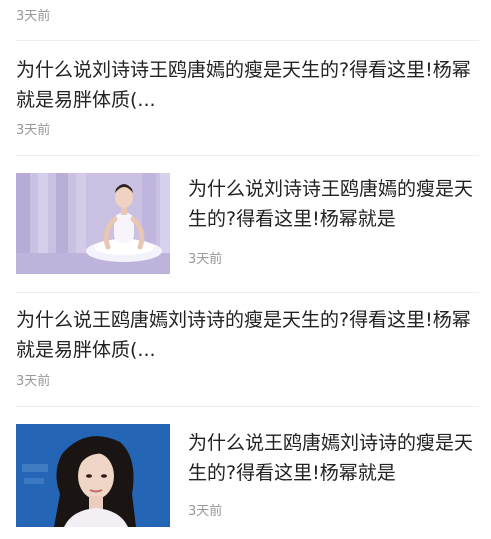  I want to click on ballerina-photo-thumbnail, so click(93, 223).